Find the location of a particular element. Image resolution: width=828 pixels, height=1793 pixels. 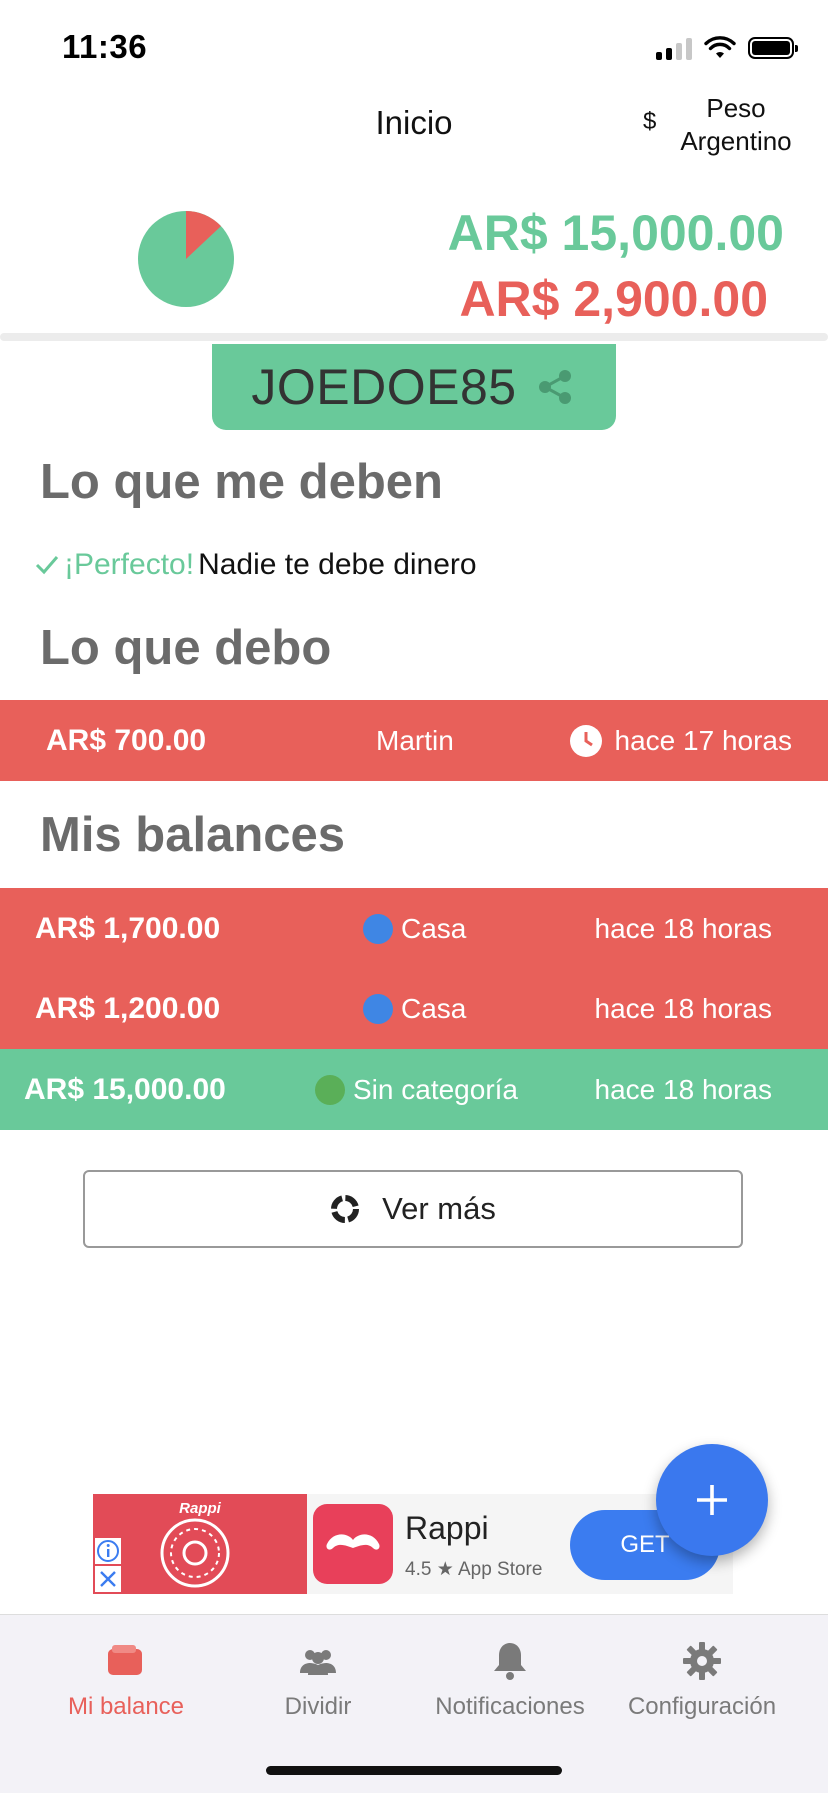

tab-label: Dividir is located at coordinates (318, 1706).